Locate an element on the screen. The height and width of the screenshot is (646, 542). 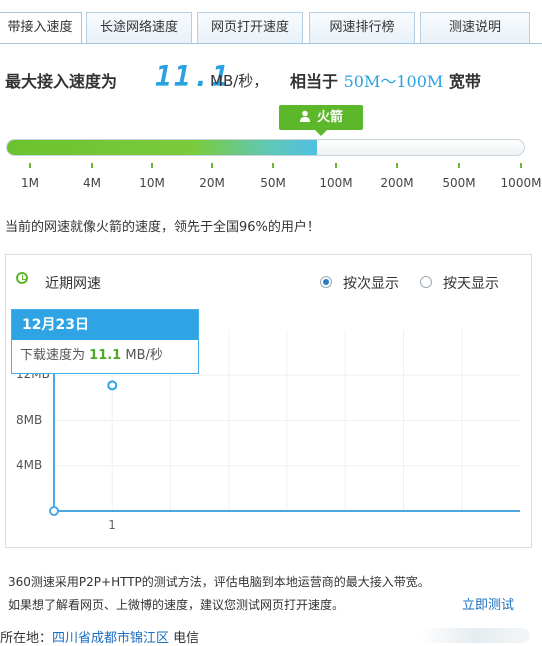
clock-icon is located at coordinates (22, 278).